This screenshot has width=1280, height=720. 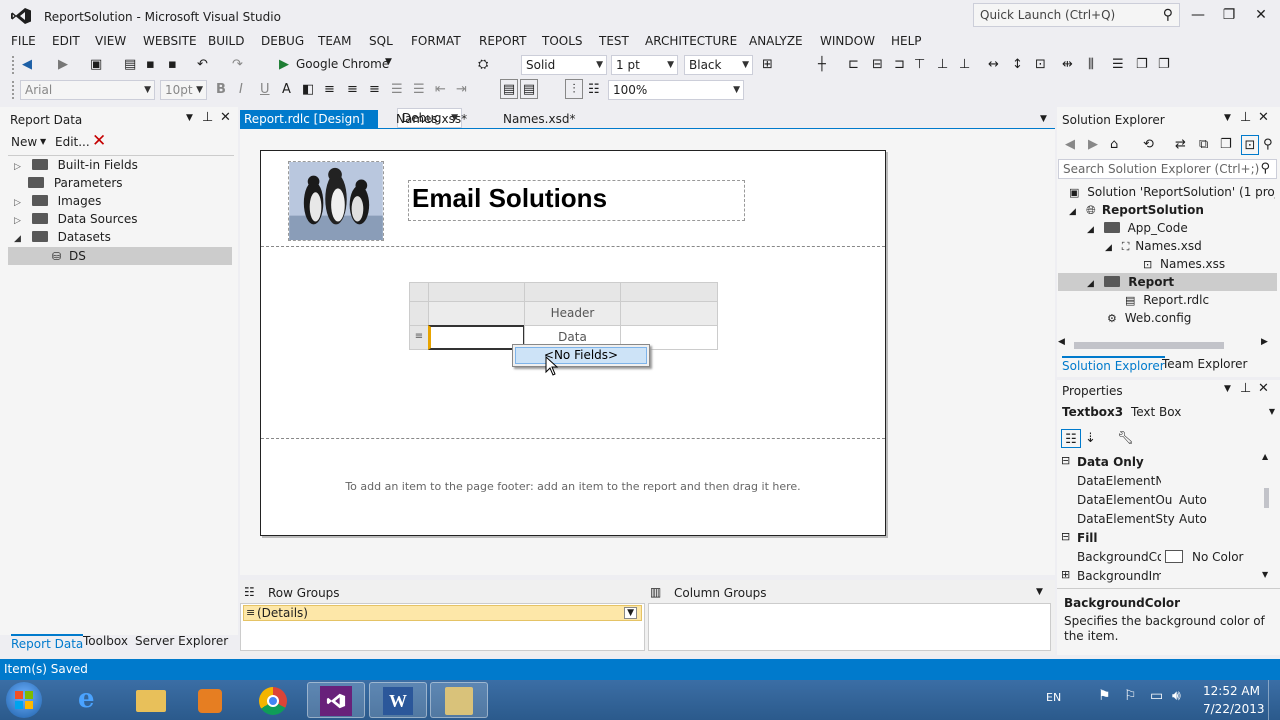 I want to click on tab-server-explorer: Server Explorer, so click(x=181, y=641).